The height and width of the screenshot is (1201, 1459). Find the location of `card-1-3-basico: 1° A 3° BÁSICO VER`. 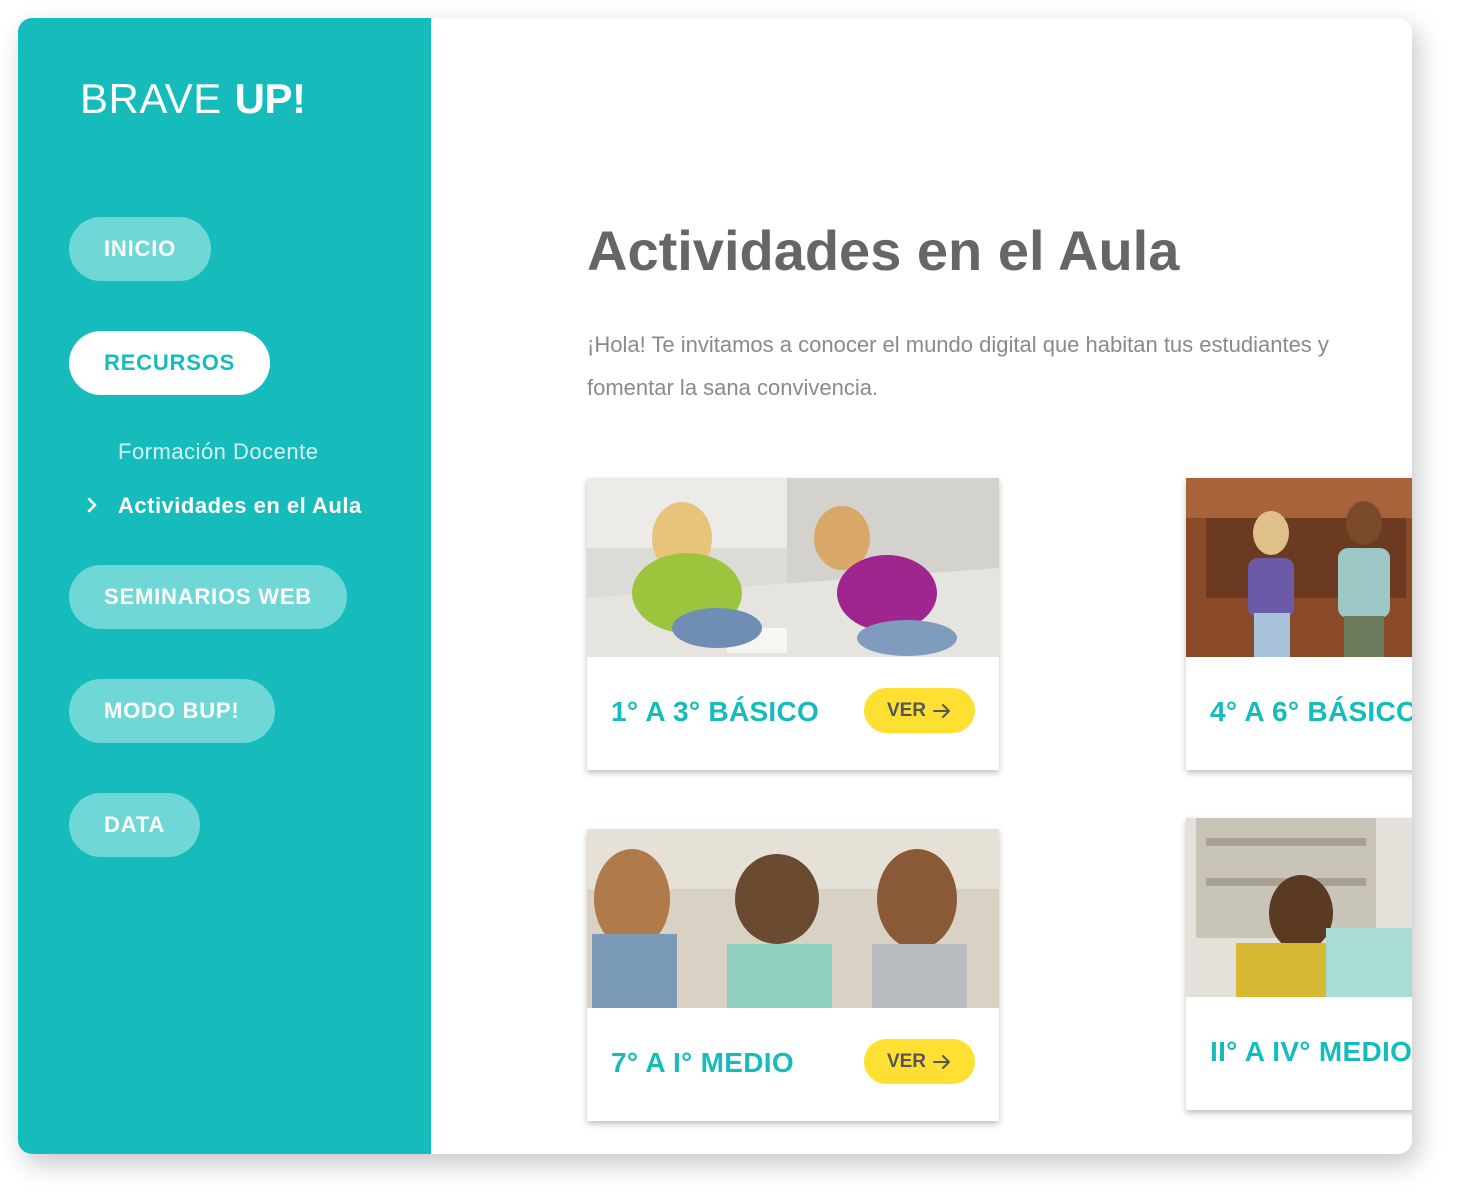

card-1-3-basico: 1° A 3° BÁSICO VER is located at coordinates (793, 624).